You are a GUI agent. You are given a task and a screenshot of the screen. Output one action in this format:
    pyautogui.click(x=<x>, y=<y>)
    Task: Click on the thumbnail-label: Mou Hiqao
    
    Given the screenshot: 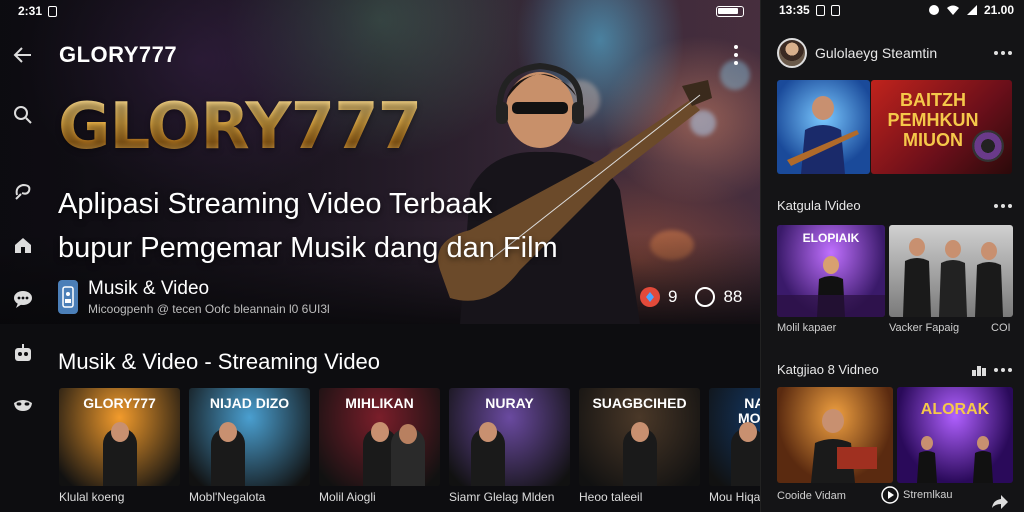 What is the action you would take?
    pyautogui.click(x=734, y=497)
    